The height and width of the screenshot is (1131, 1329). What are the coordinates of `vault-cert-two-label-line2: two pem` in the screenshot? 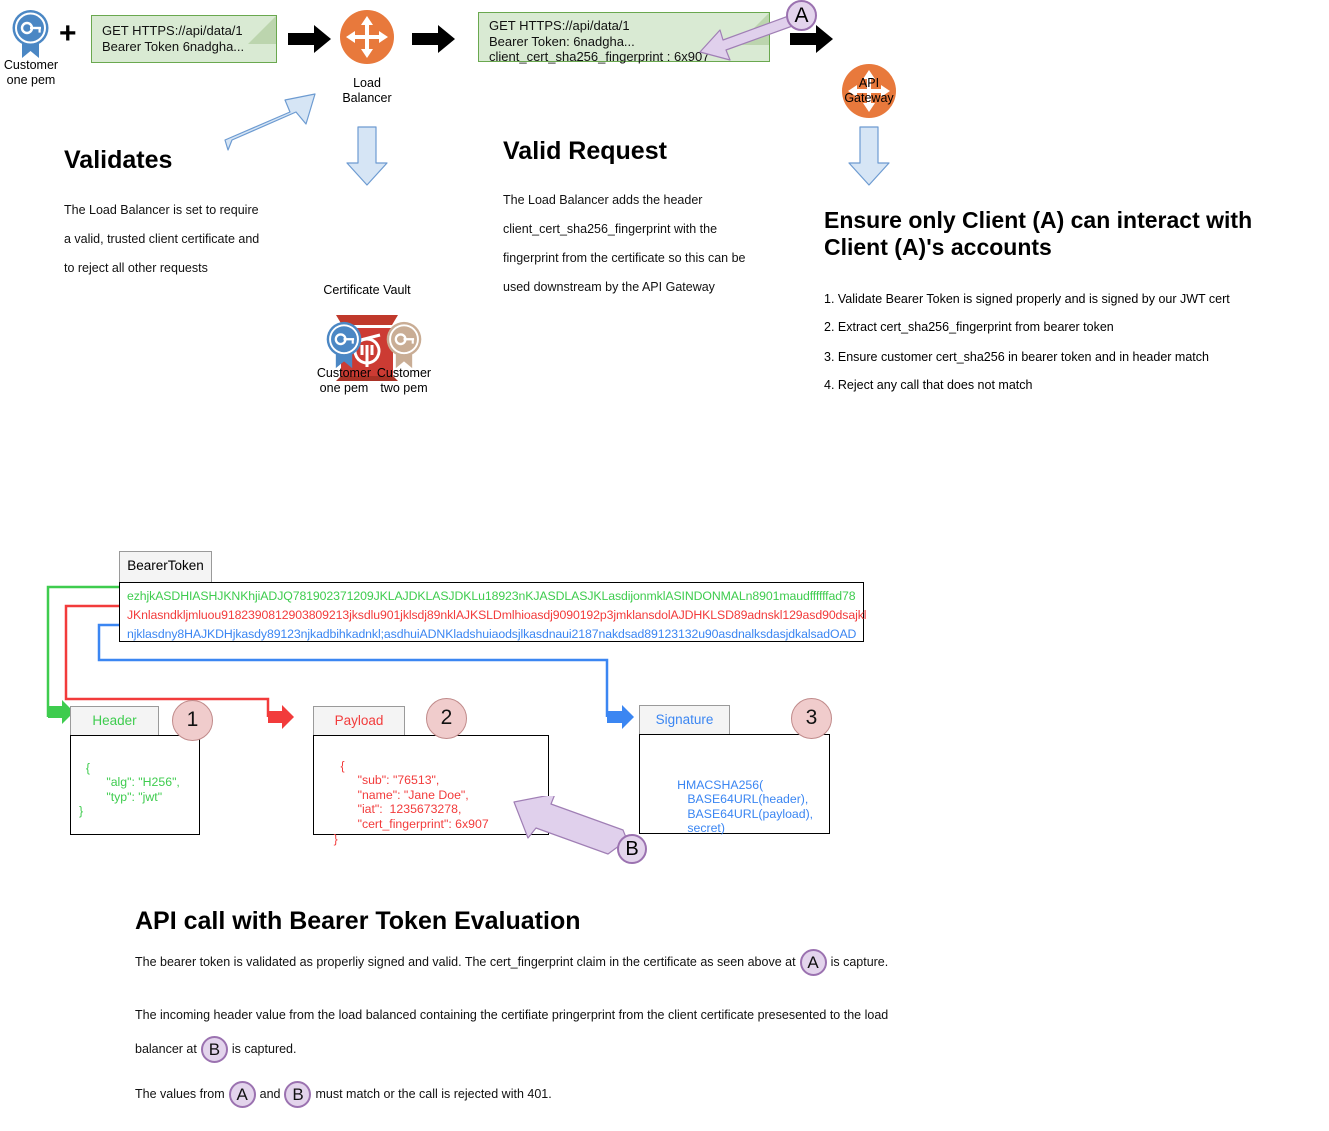 It's located at (404, 388).